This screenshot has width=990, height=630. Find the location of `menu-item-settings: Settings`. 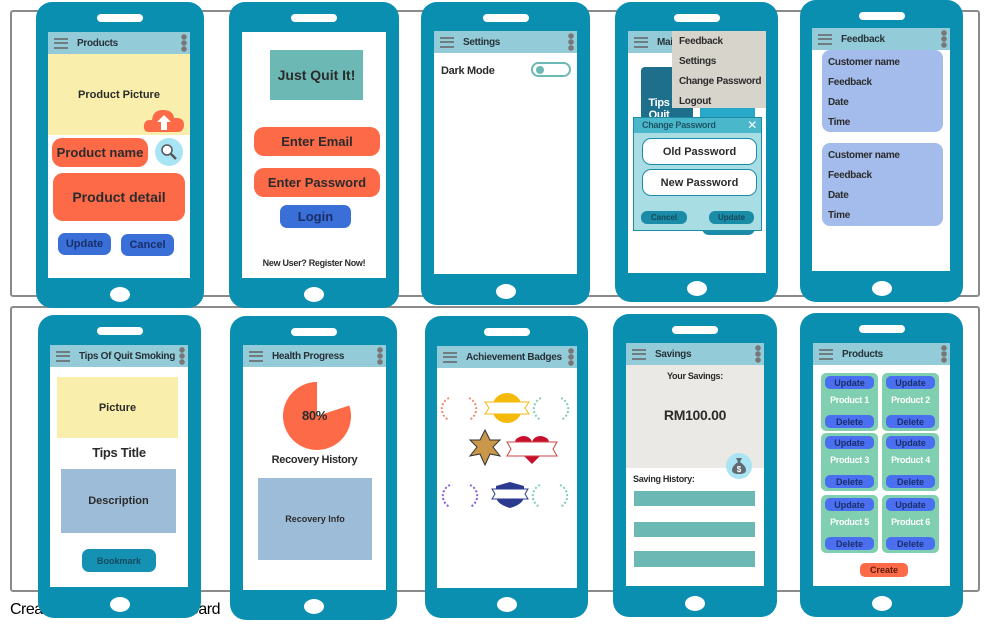

menu-item-settings: Settings is located at coordinates (697, 61).